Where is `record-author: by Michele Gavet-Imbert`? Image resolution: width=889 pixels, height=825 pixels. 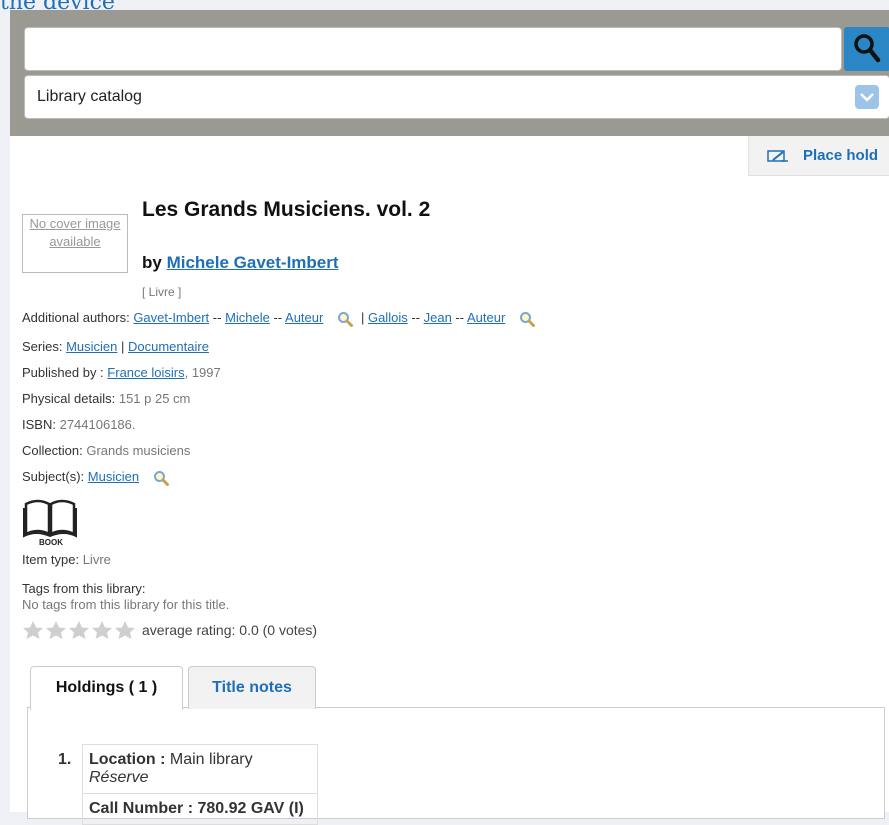
record-author: by Michele Gavet-Imbert is located at coordinates (240, 263).